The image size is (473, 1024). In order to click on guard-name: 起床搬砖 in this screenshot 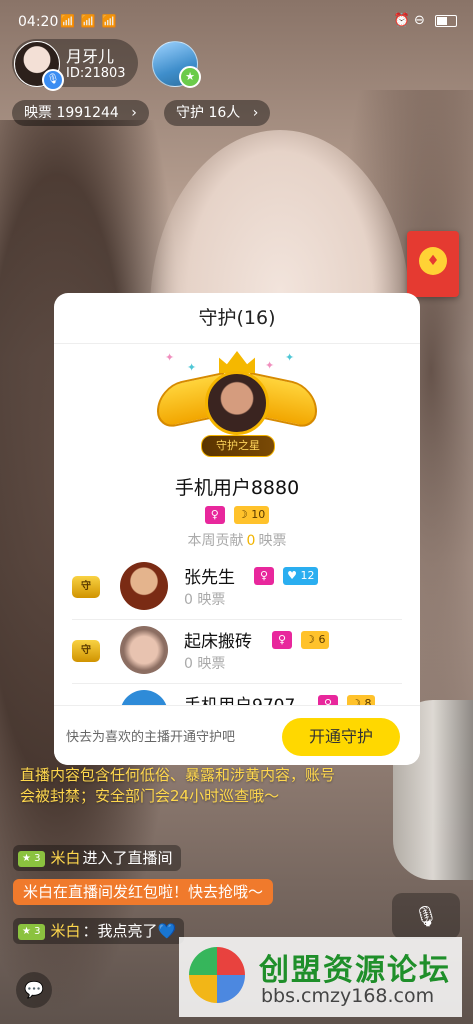, I will do `click(218, 642)`.